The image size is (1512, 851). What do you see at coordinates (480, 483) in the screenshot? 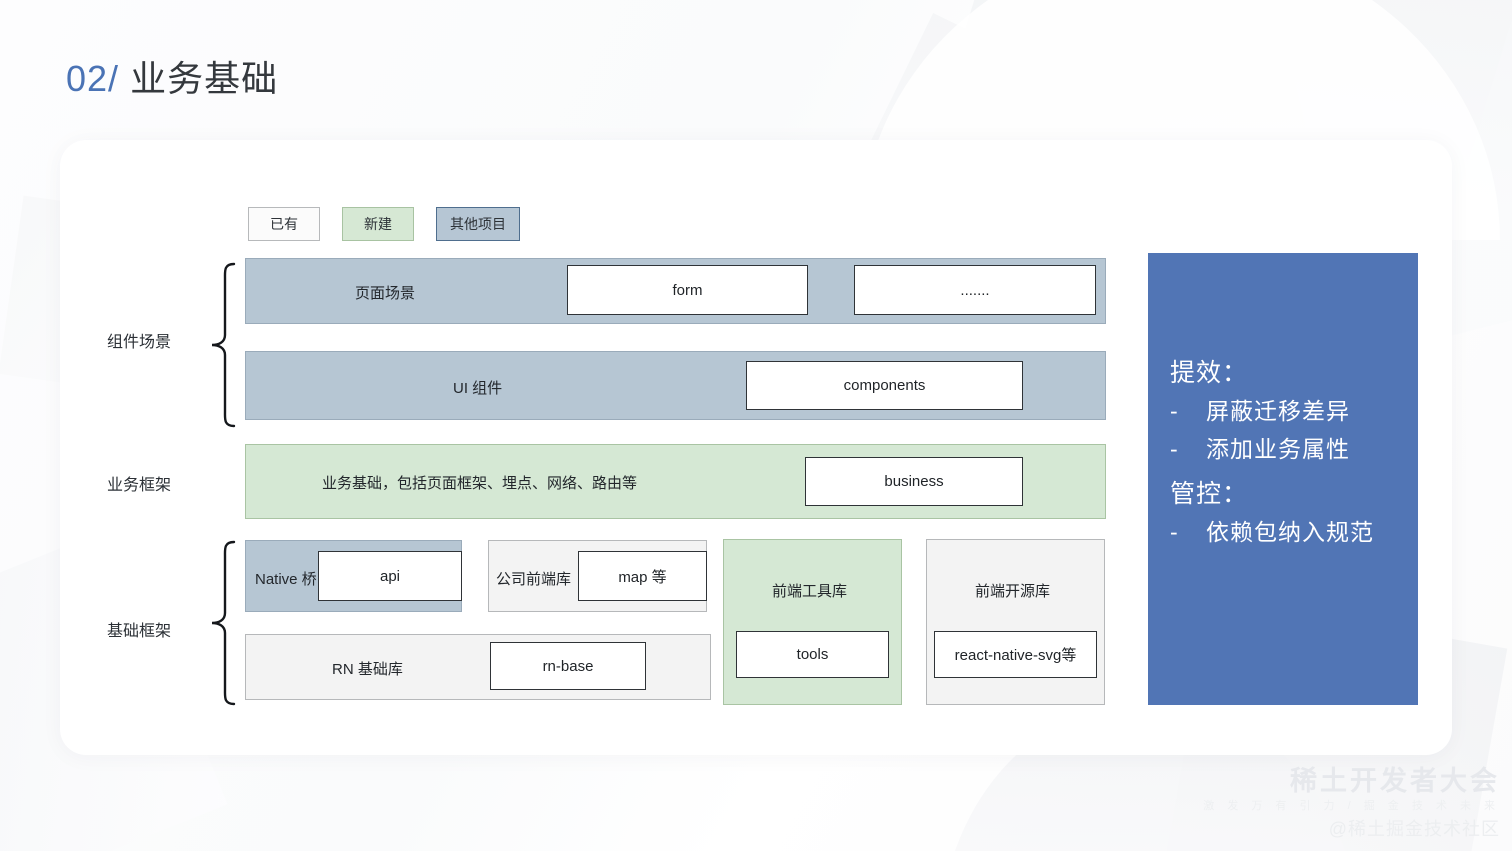
I see `band-business-framework-title: 业务基础，包括页面框架、埋点、网络、路由等` at bounding box center [480, 483].